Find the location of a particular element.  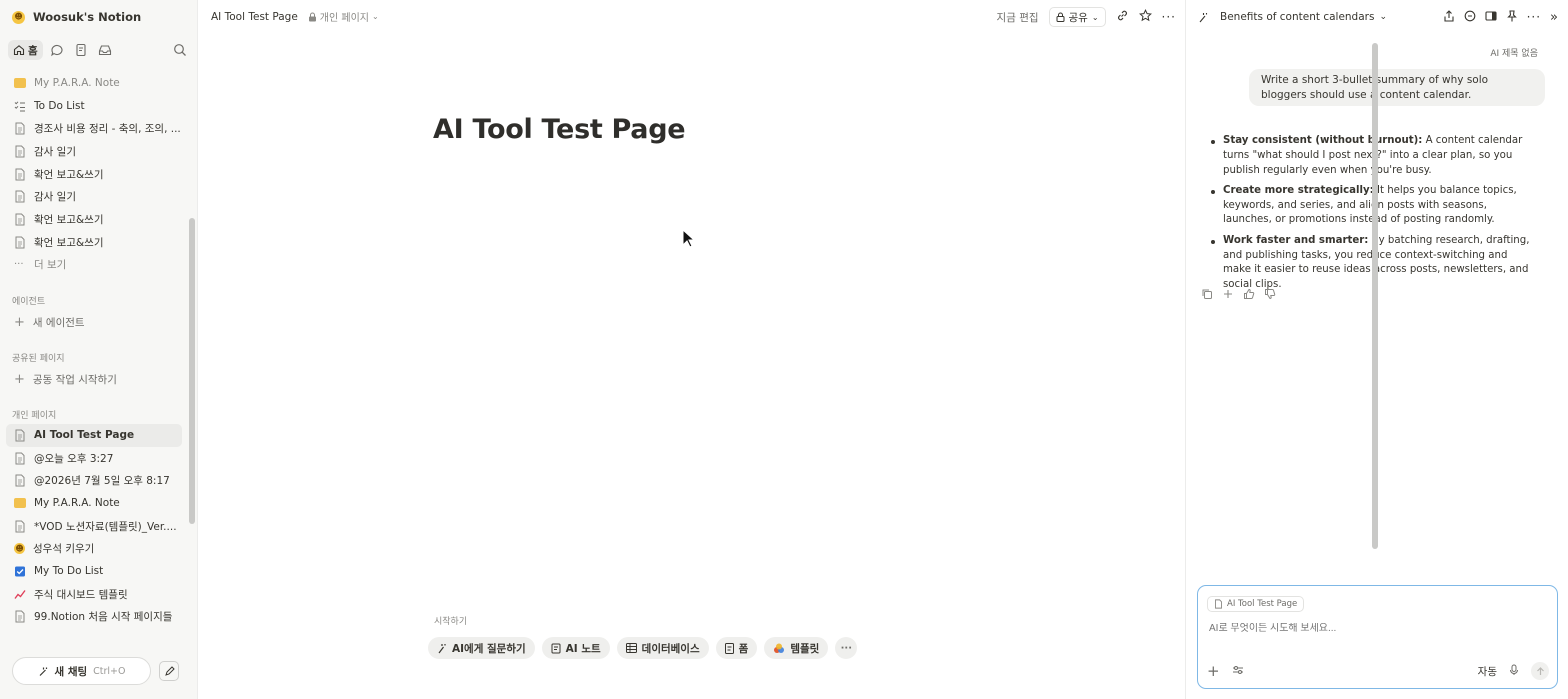

comment-icon is located at coordinates (1470, 17).